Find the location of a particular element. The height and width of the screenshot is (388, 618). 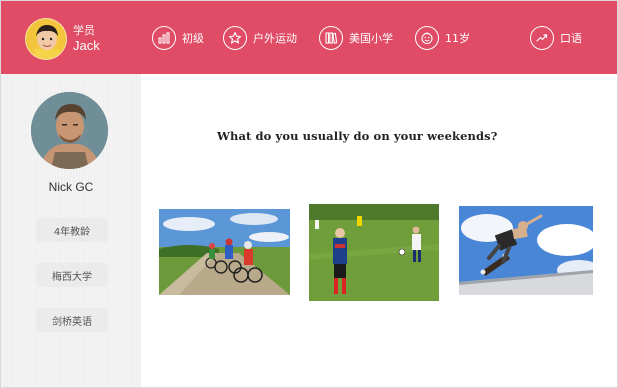

teacher-avatar is located at coordinates (69, 130).